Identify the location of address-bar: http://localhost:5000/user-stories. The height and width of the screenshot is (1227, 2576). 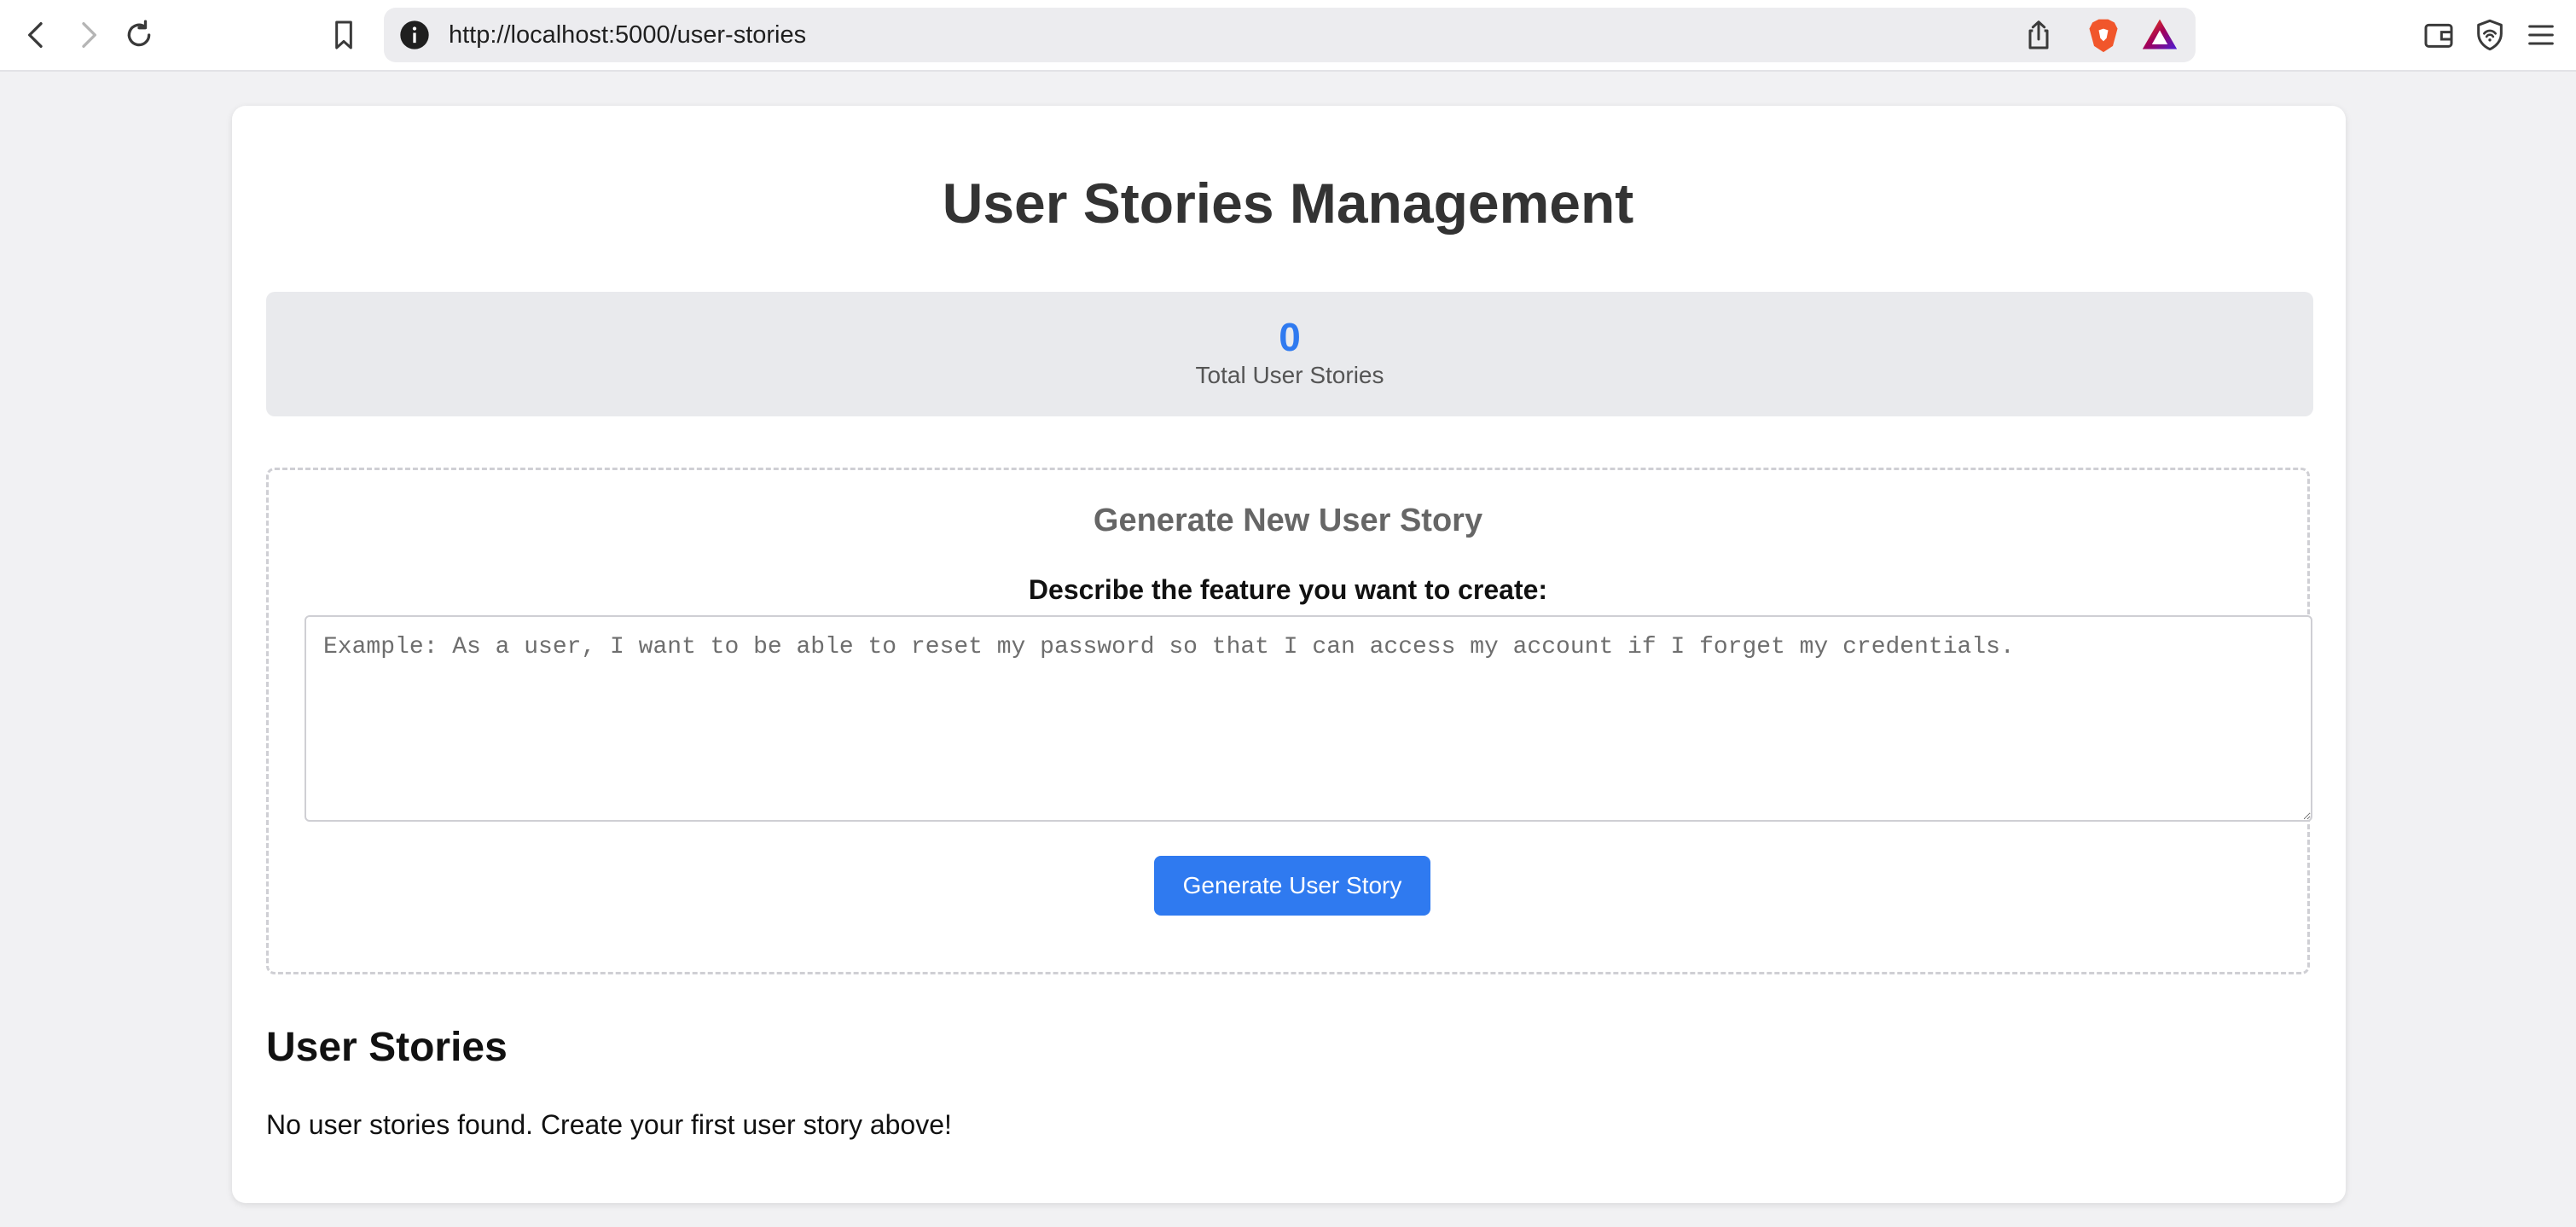
(1290, 35).